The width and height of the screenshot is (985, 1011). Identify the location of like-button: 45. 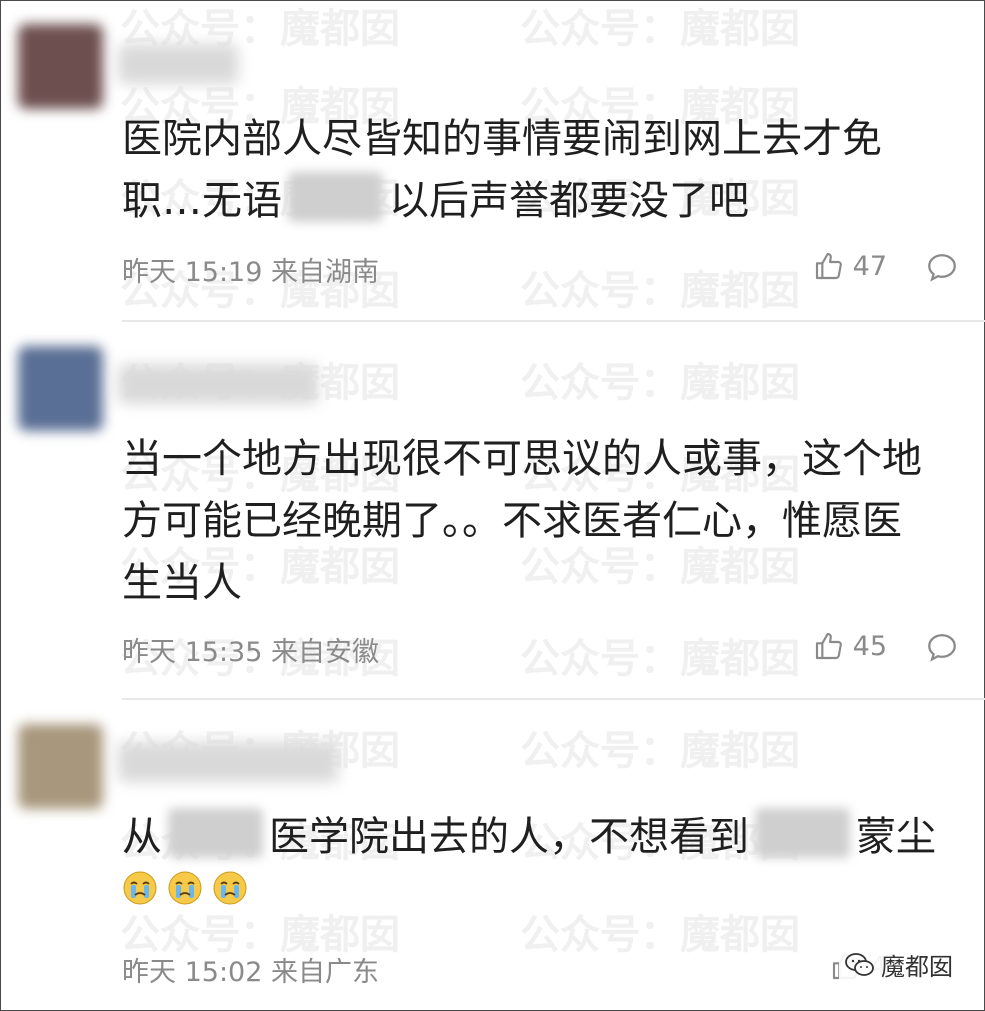
(850, 646).